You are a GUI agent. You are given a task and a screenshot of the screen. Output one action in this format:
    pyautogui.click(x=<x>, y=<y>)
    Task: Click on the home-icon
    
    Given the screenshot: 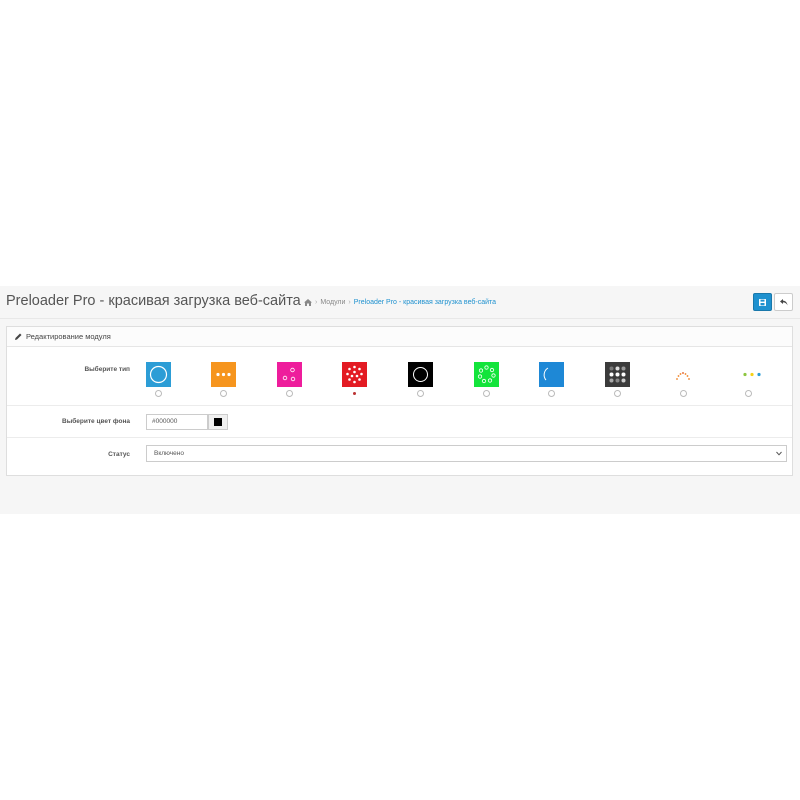 What is the action you would take?
    pyautogui.click(x=308, y=302)
    